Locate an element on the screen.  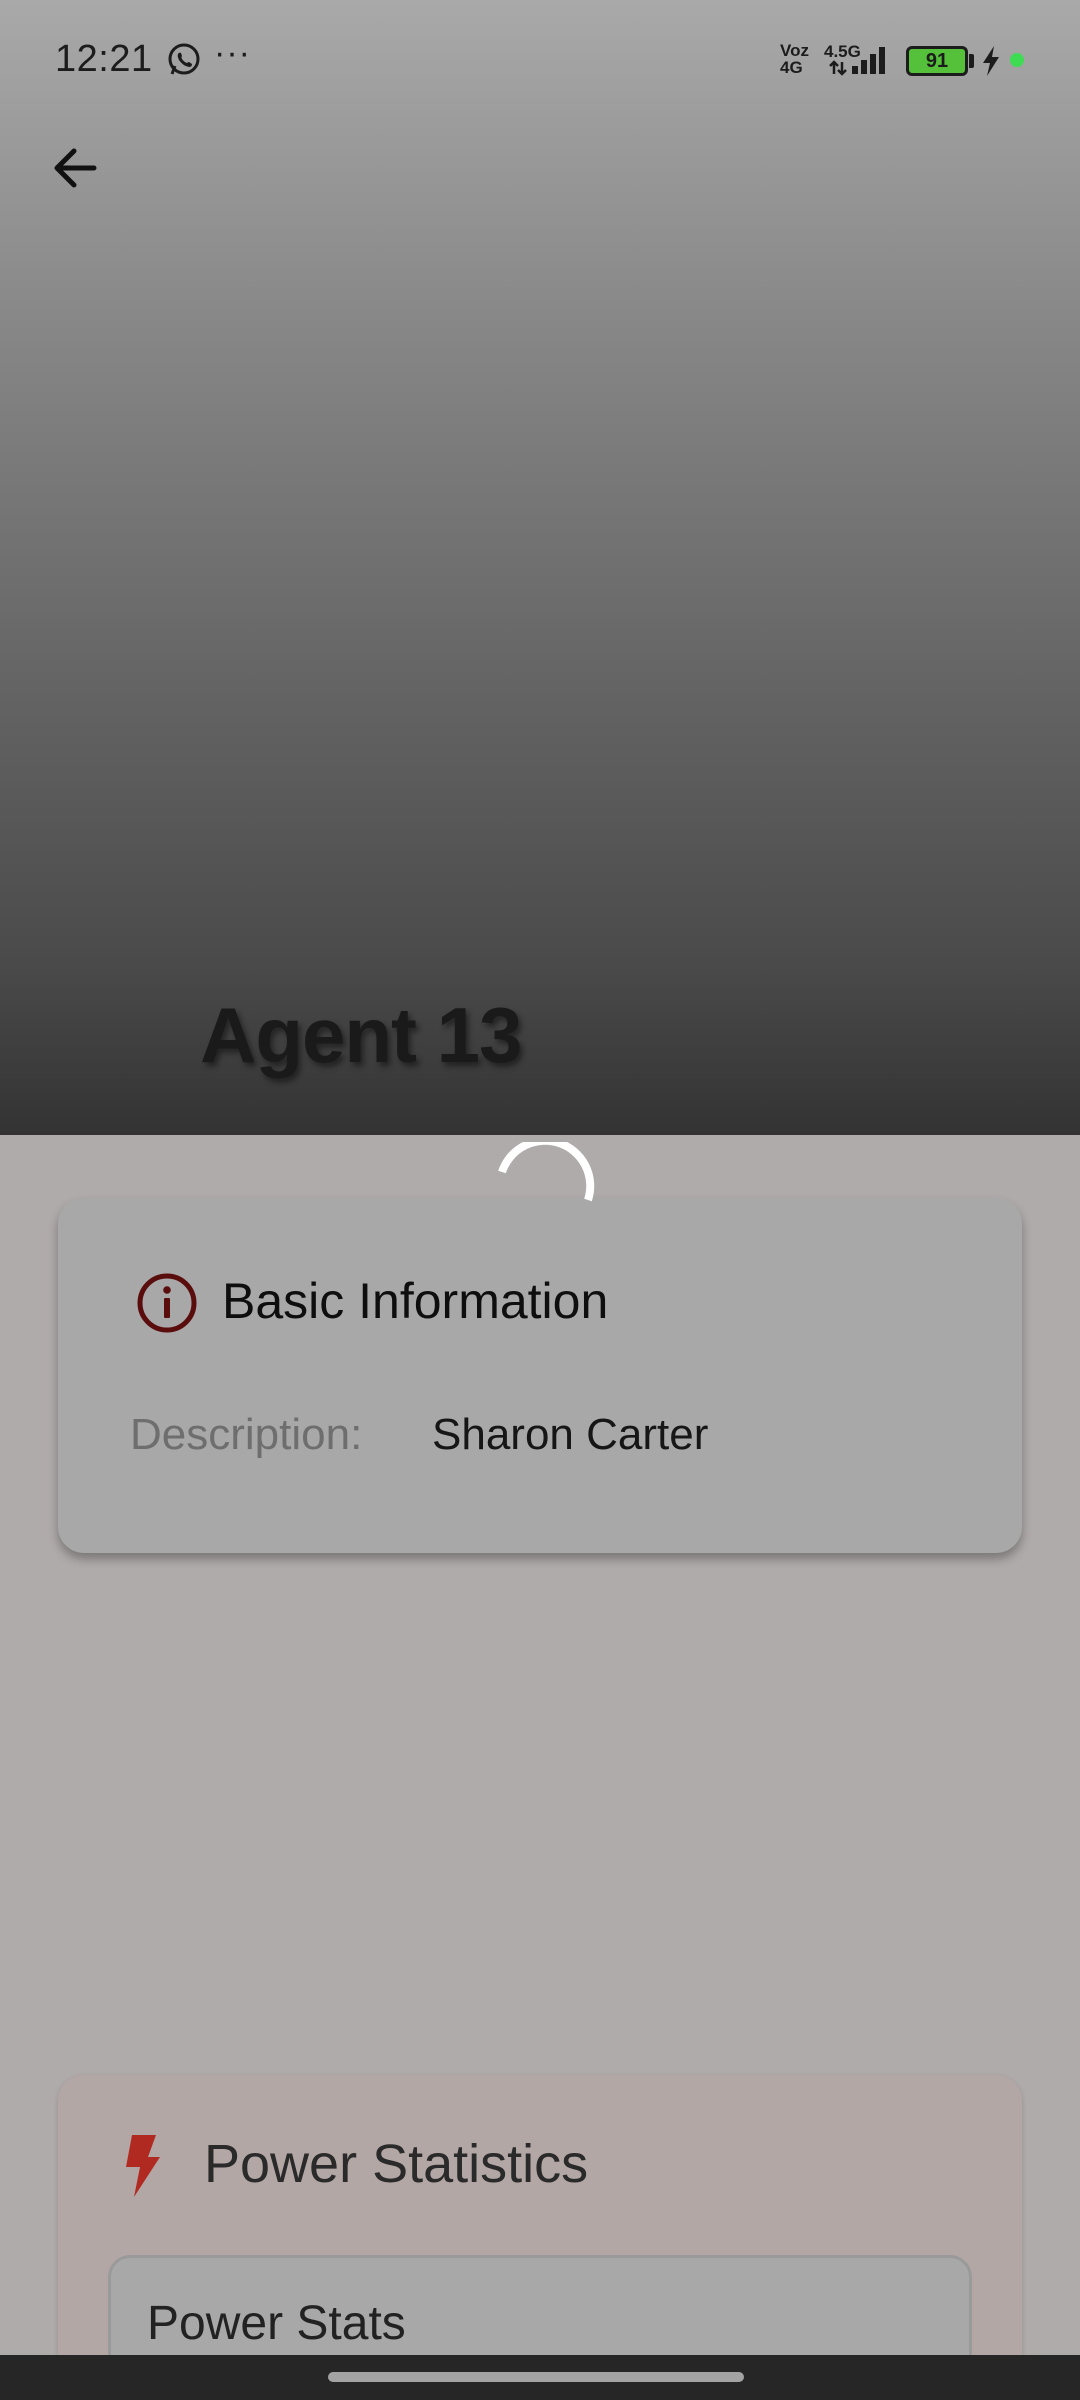
status-time: 12:21 is located at coordinates (104, 59).